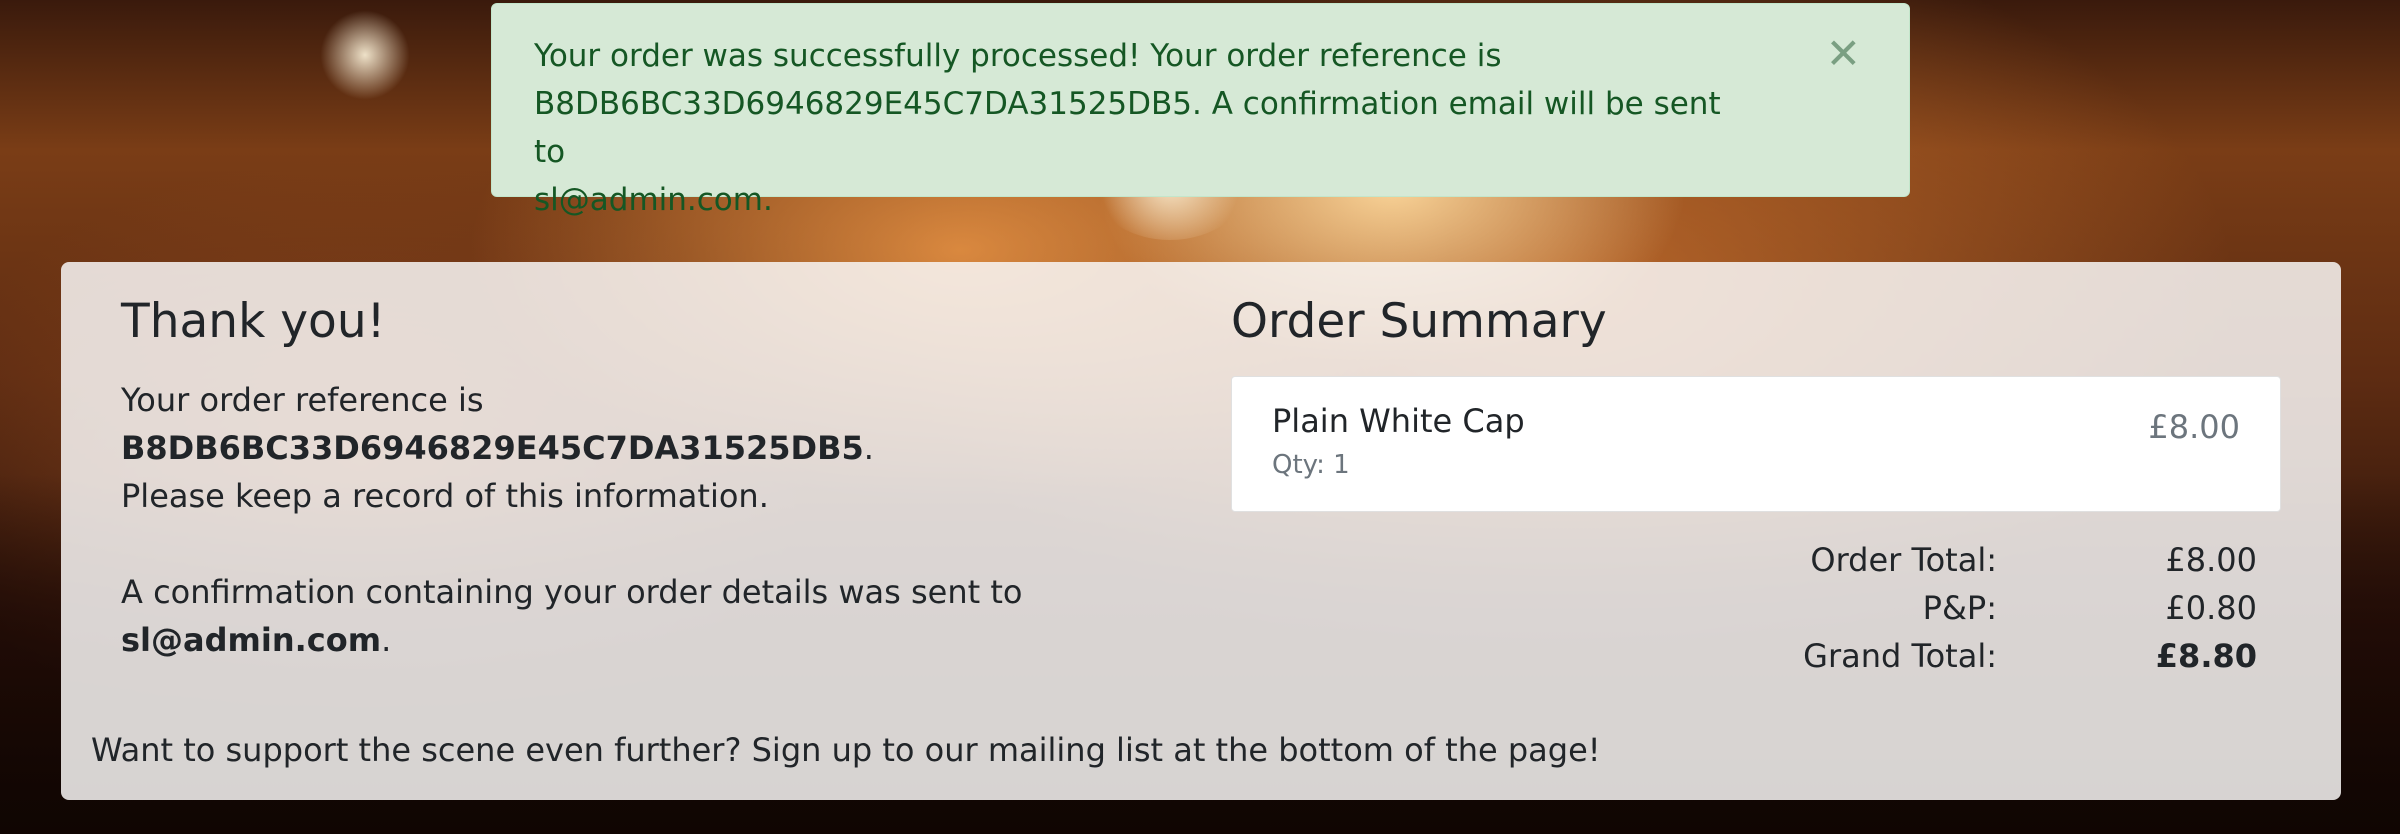  I want to click on pp-label: P&P:, so click(1959, 608).